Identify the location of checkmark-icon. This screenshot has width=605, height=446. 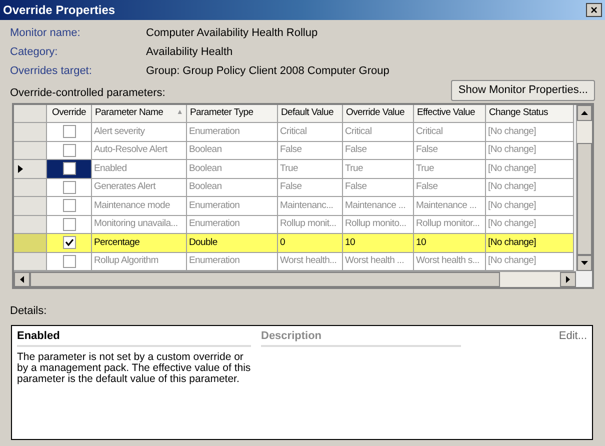
(69, 243).